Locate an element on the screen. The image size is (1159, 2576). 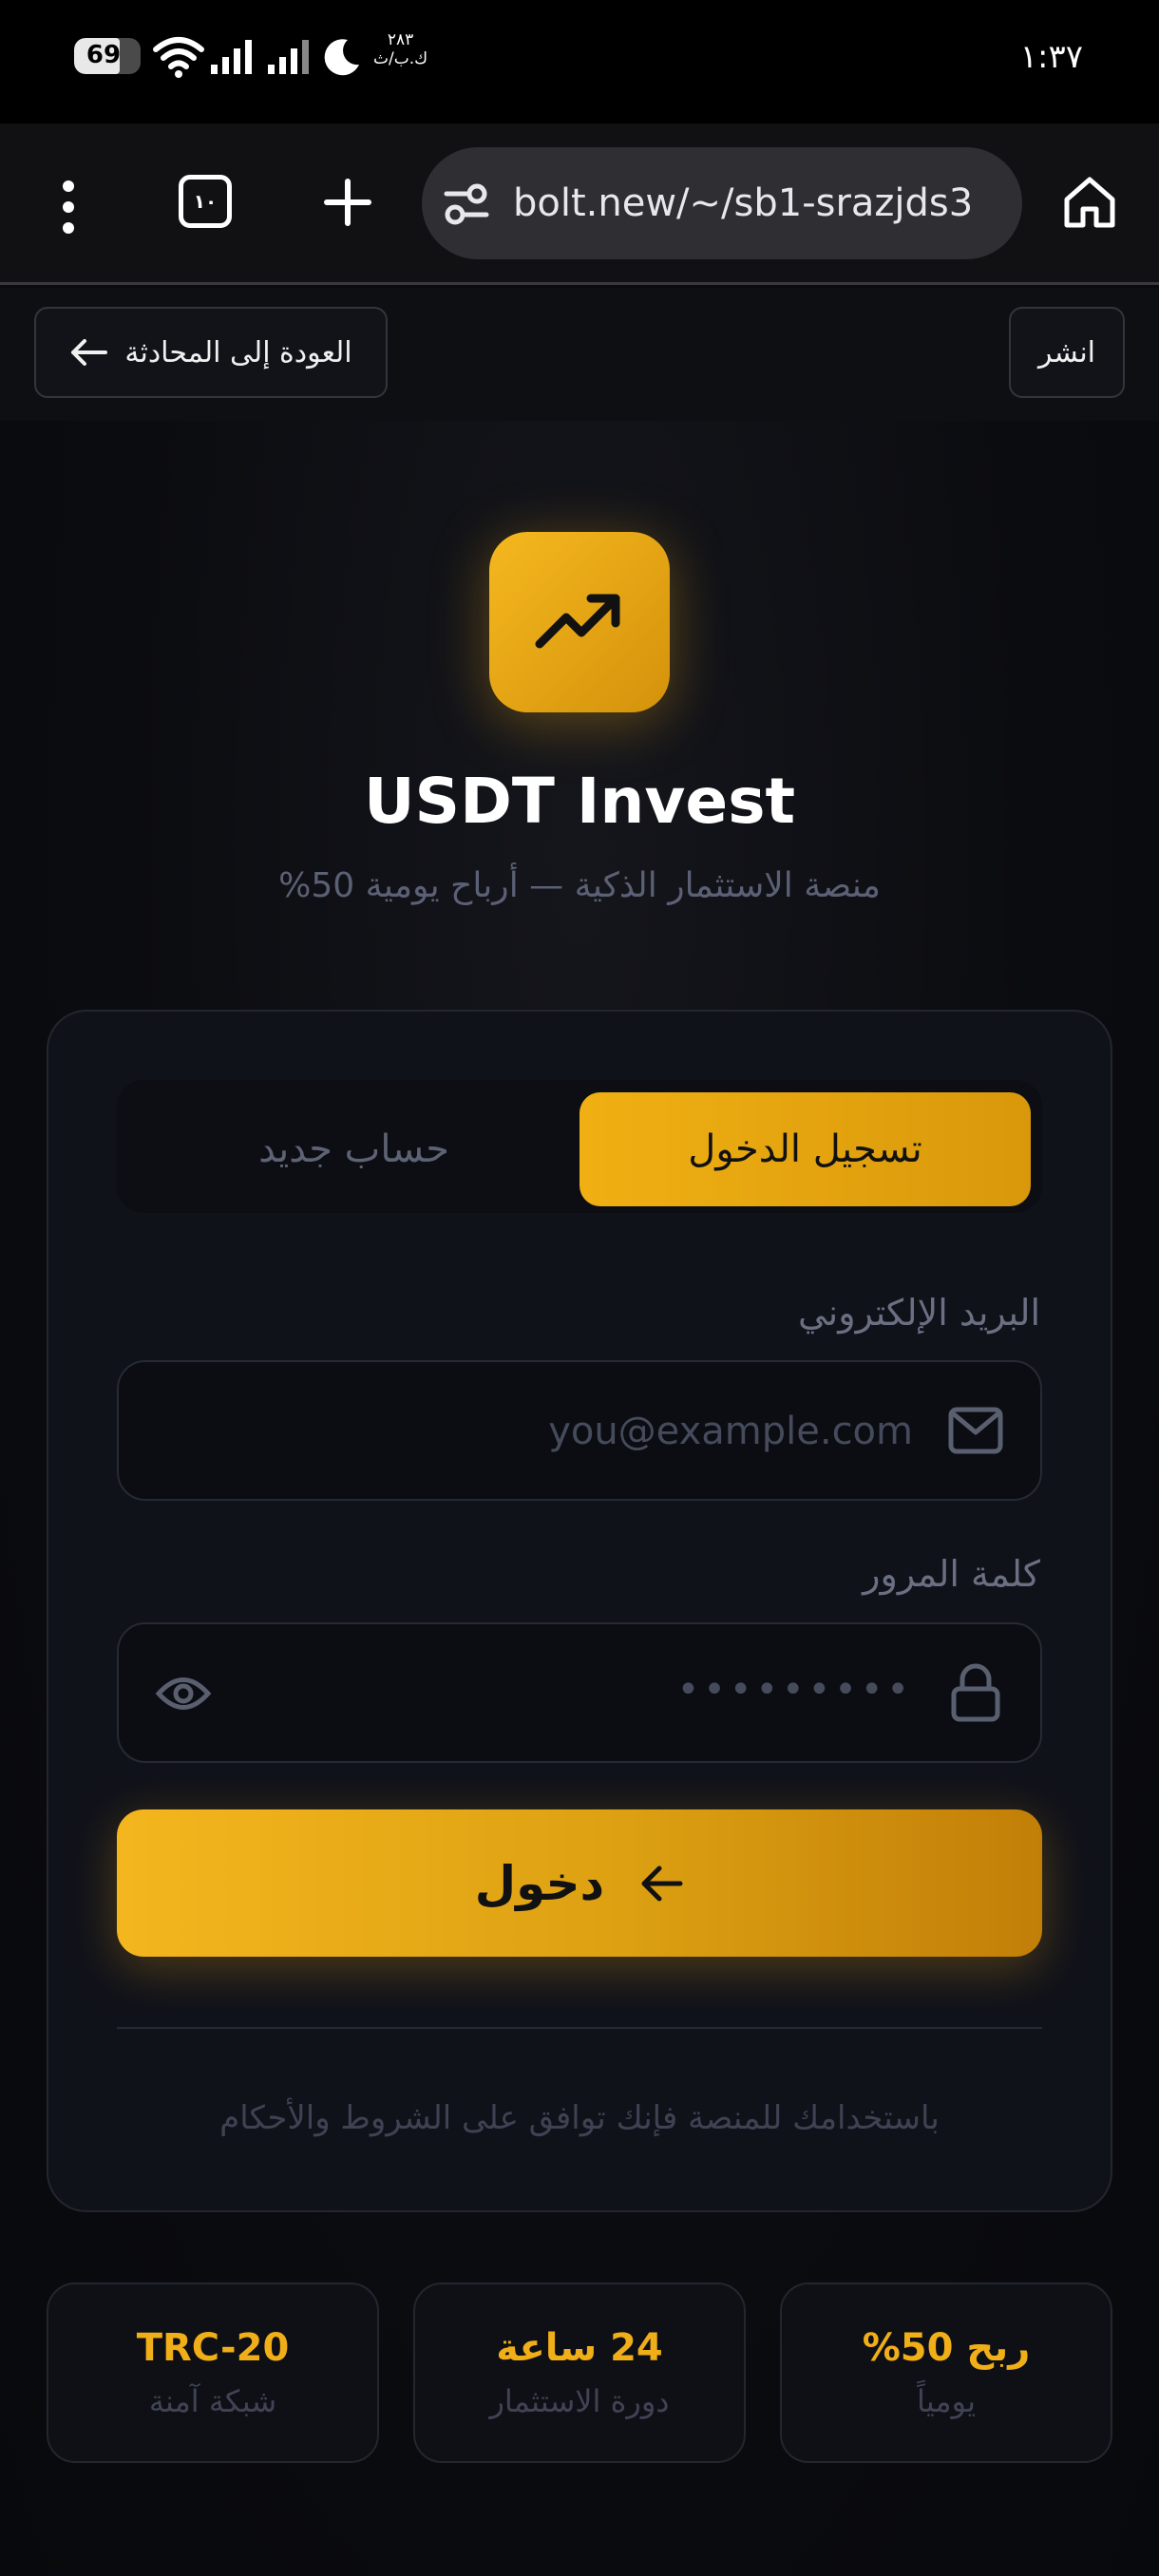
login-button: دخول is located at coordinates (579, 1883).